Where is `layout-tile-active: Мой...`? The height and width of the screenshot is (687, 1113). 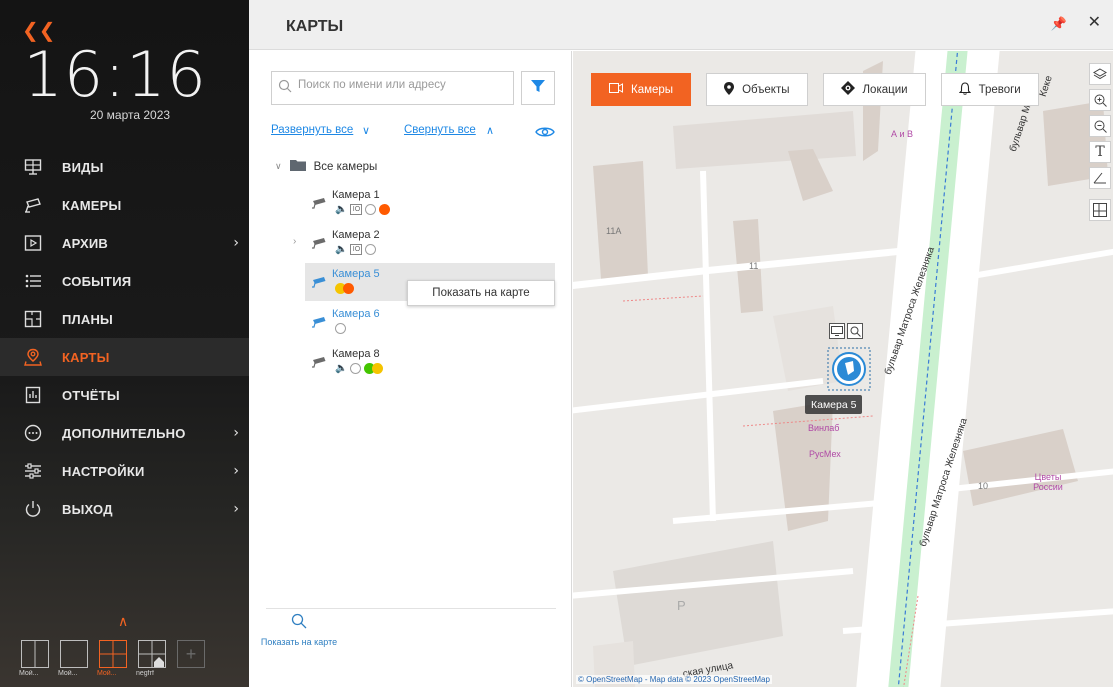
layout-tile-active: Мой... is located at coordinates (113, 658).